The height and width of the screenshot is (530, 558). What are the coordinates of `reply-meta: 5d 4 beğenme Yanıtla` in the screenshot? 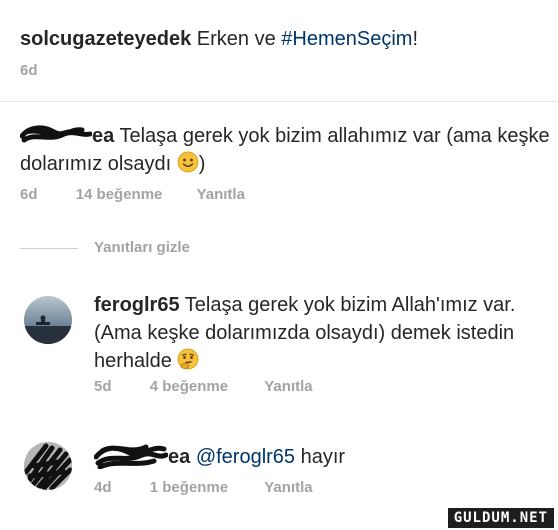 It's located at (203, 386).